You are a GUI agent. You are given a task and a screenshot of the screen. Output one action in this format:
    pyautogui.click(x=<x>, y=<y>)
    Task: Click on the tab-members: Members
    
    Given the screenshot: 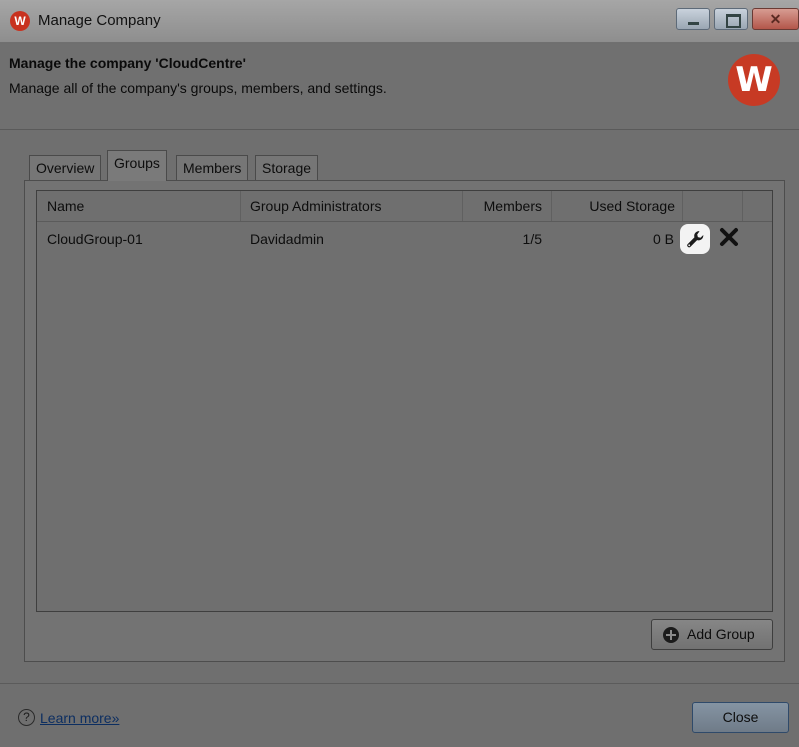 What is the action you would take?
    pyautogui.click(x=212, y=167)
    